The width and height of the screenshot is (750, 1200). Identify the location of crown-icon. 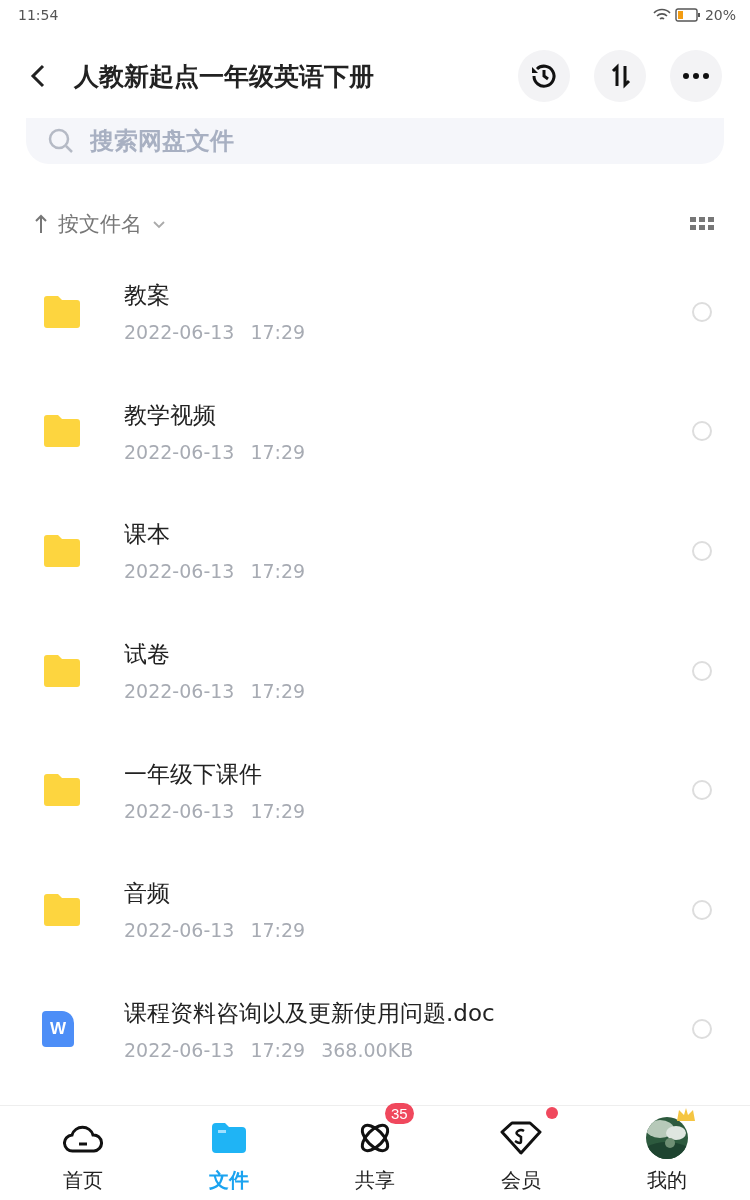
(686, 1115).